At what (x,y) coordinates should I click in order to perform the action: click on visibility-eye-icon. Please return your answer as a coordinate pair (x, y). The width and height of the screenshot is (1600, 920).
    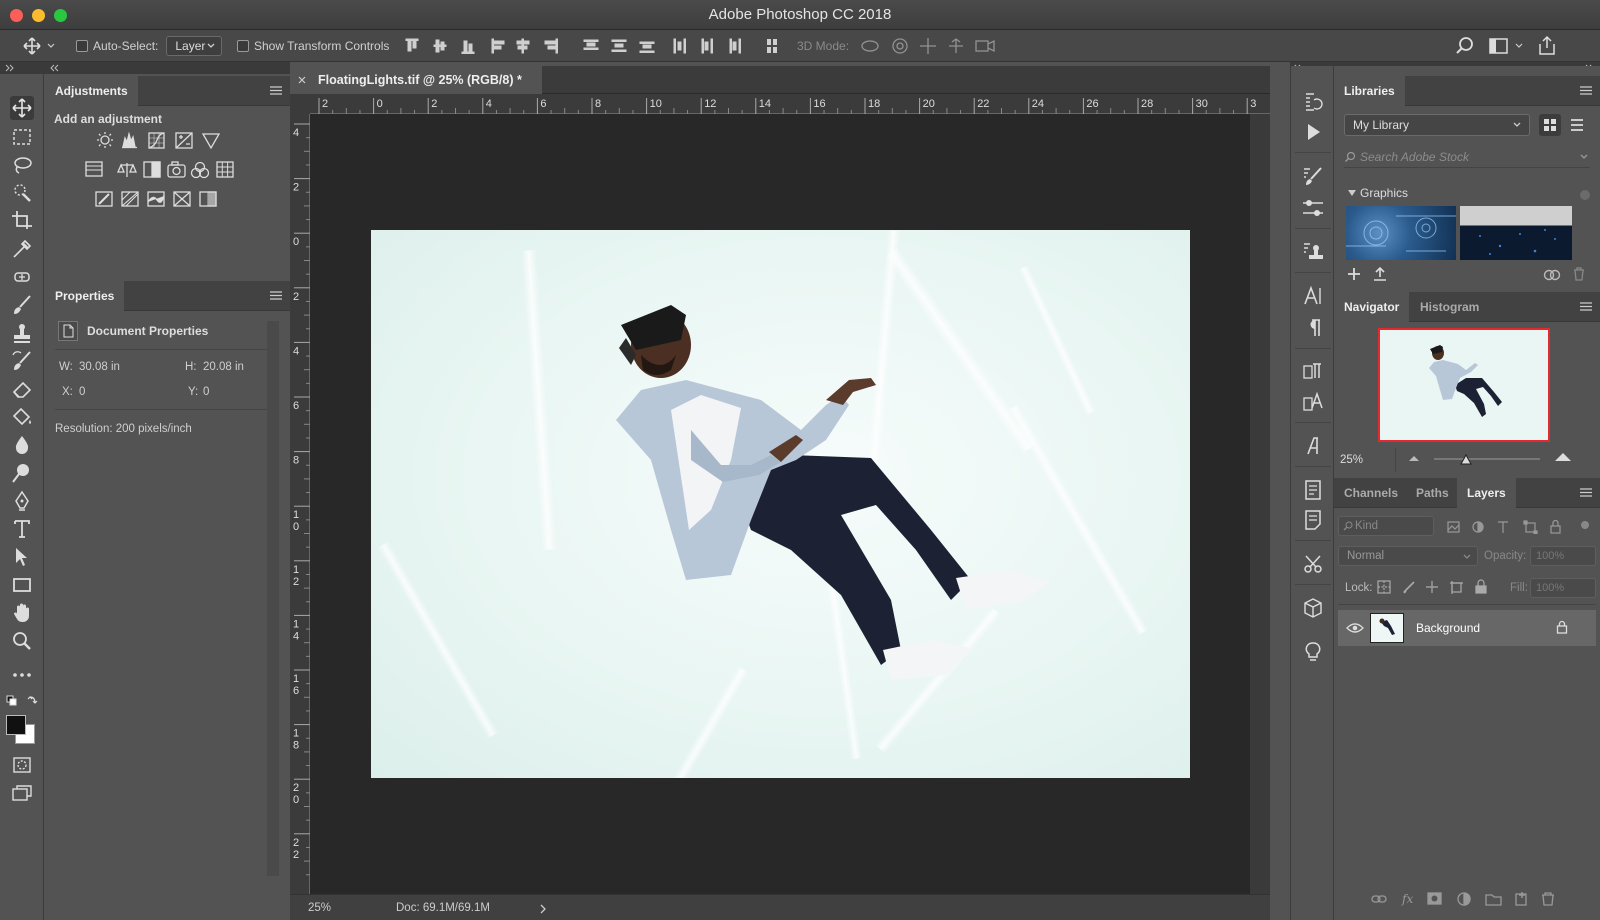
    Looking at the image, I should click on (1355, 628).